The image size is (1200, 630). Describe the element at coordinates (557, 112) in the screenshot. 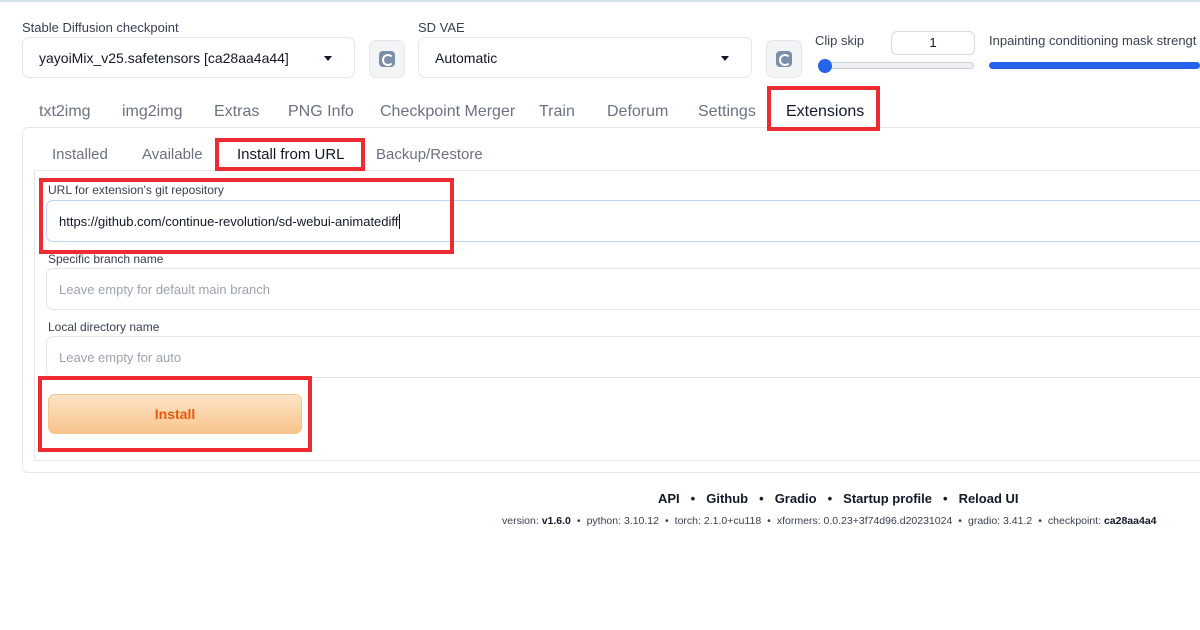

I see `tab-train: Train` at that location.